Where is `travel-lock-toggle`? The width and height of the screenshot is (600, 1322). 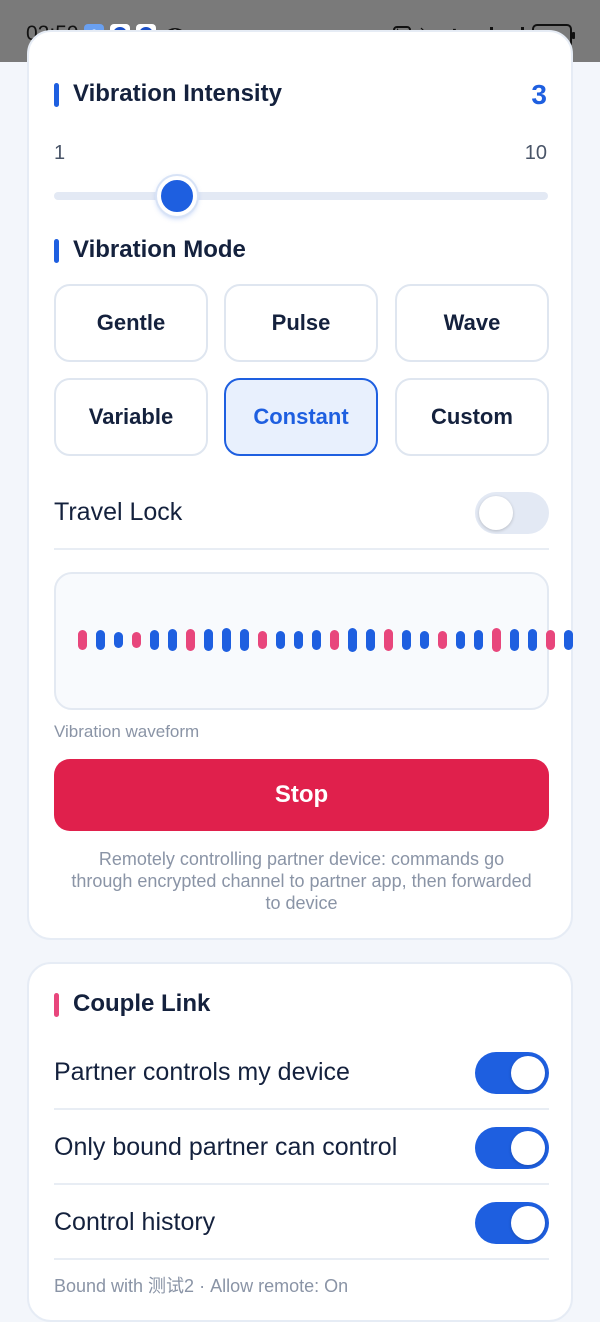 travel-lock-toggle is located at coordinates (512, 513).